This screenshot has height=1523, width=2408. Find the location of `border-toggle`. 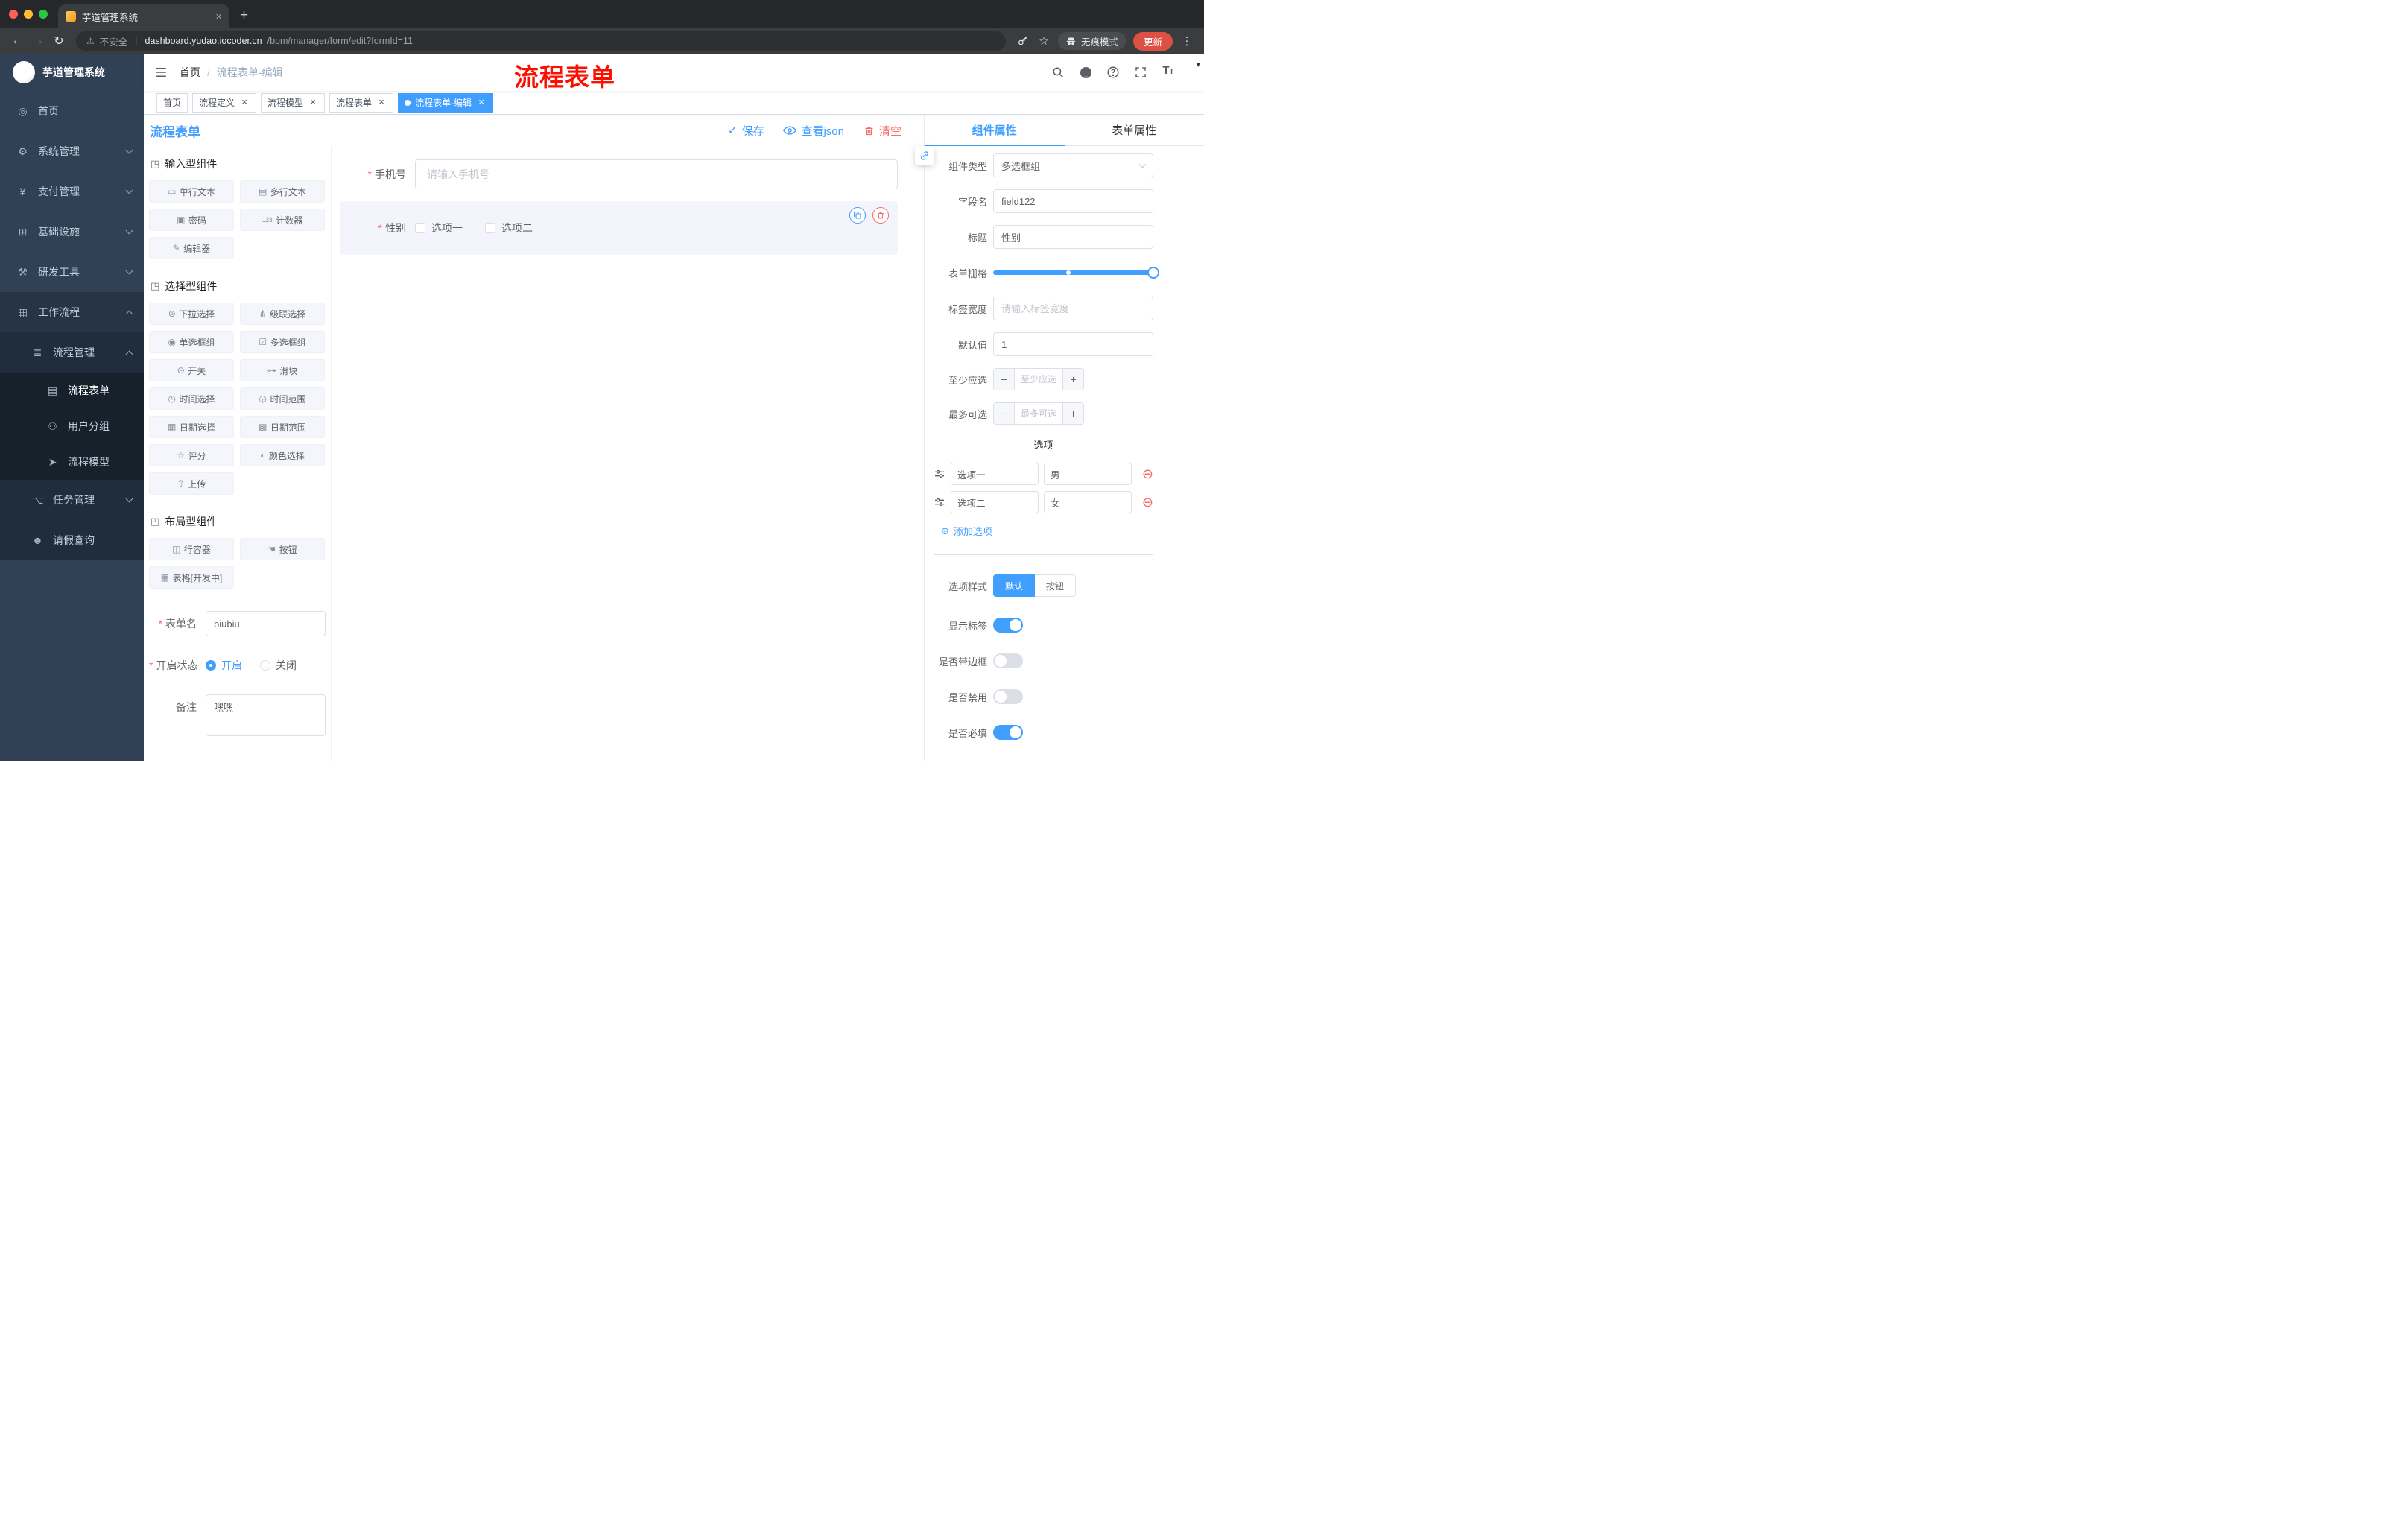

border-toggle is located at coordinates (1008, 661).